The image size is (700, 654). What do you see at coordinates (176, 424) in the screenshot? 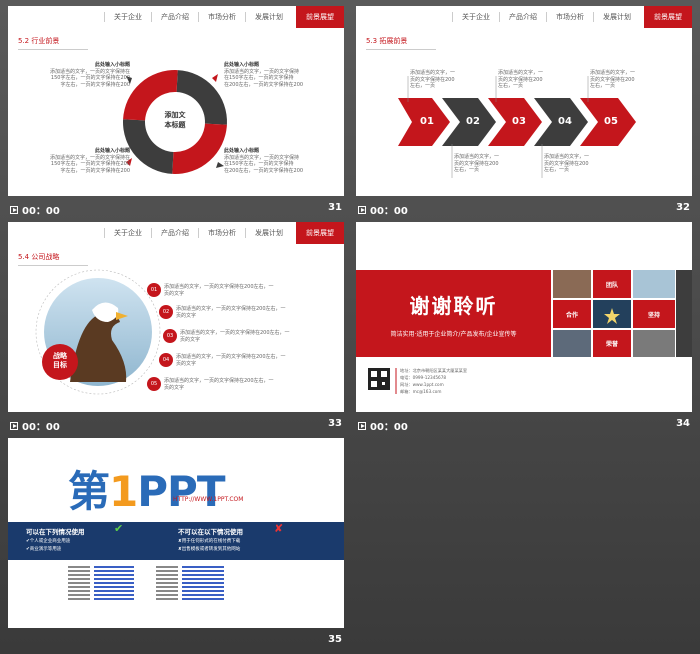
I see `slide-info-bar: 00：00 33` at bounding box center [176, 424].